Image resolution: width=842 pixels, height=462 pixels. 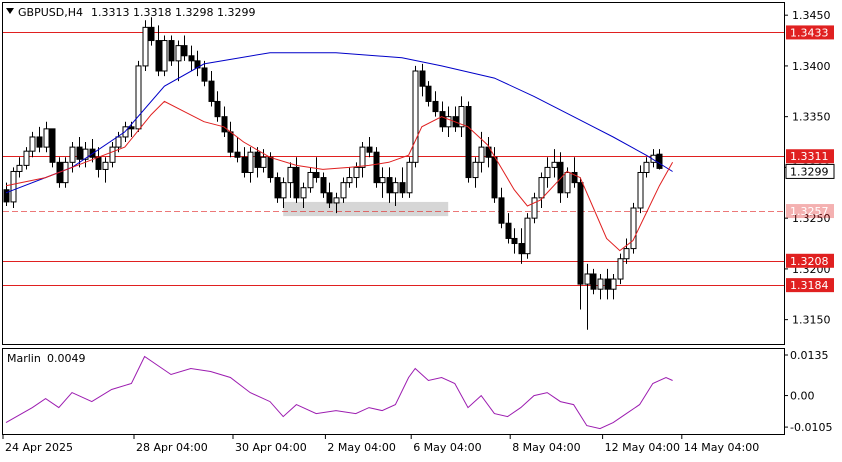 I want to click on x-tick-label: 28 Apr 04:00, so click(x=172, y=447).